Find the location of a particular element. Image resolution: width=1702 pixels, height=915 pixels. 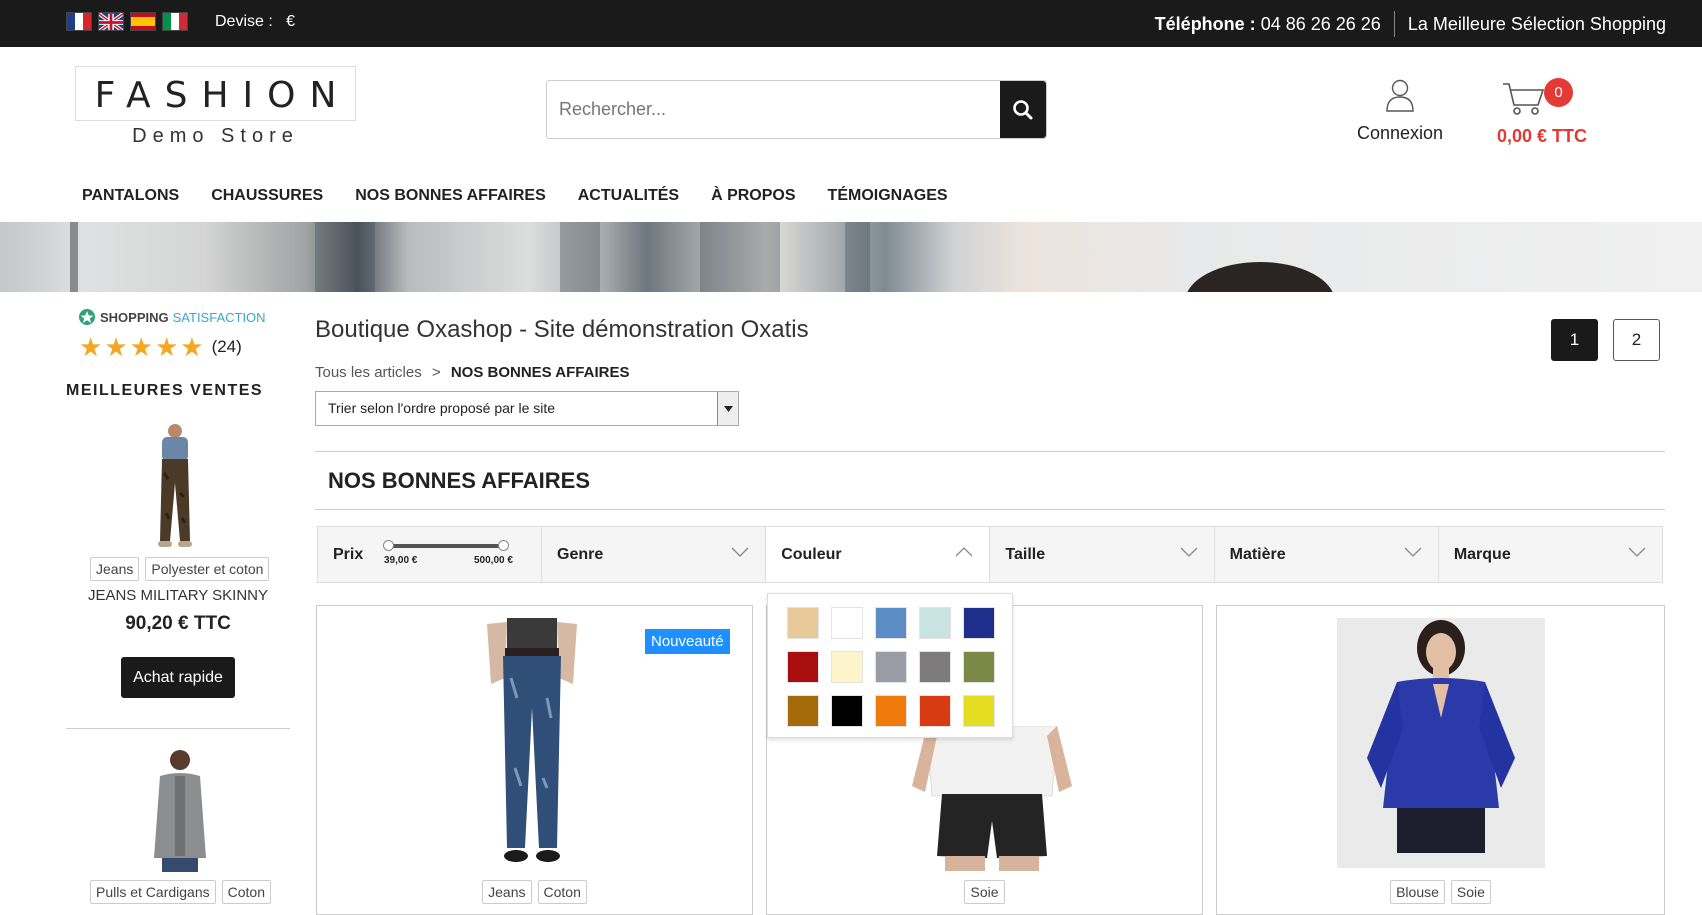

filter-prix-label: Prix is located at coordinates (348, 554).